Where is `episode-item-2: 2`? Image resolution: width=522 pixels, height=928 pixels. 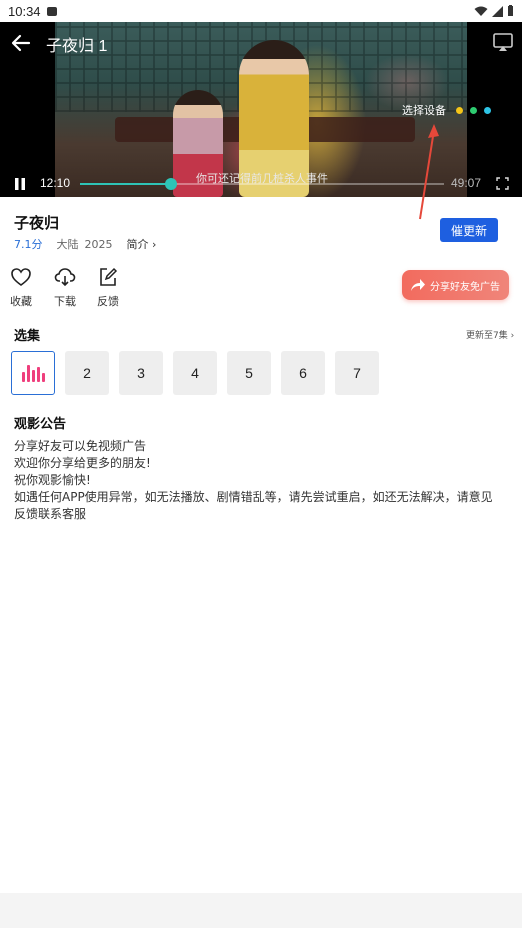 episode-item-2: 2 is located at coordinates (87, 373).